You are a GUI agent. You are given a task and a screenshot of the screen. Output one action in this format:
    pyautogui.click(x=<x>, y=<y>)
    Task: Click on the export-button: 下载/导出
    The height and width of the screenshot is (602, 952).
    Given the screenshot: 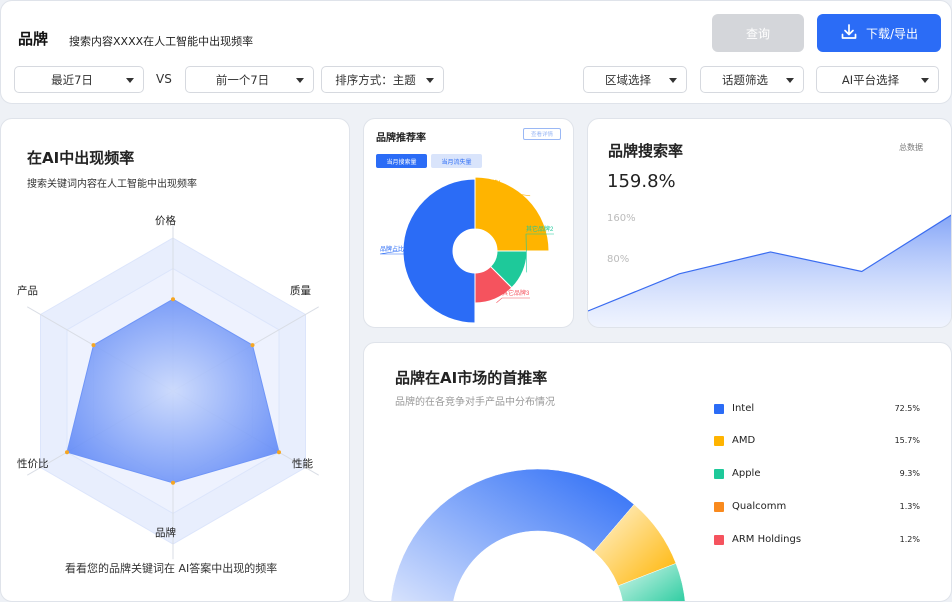 What is the action you would take?
    pyautogui.click(x=879, y=33)
    